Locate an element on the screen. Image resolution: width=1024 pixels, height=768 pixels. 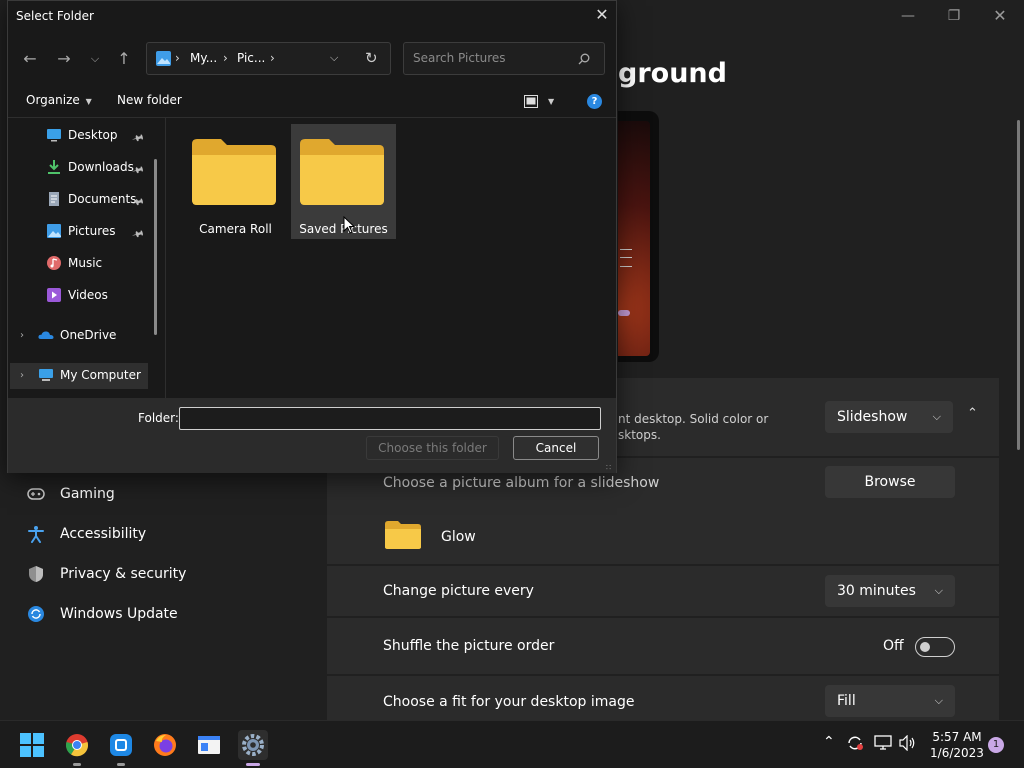
volume-icon is located at coordinates (908, 744).